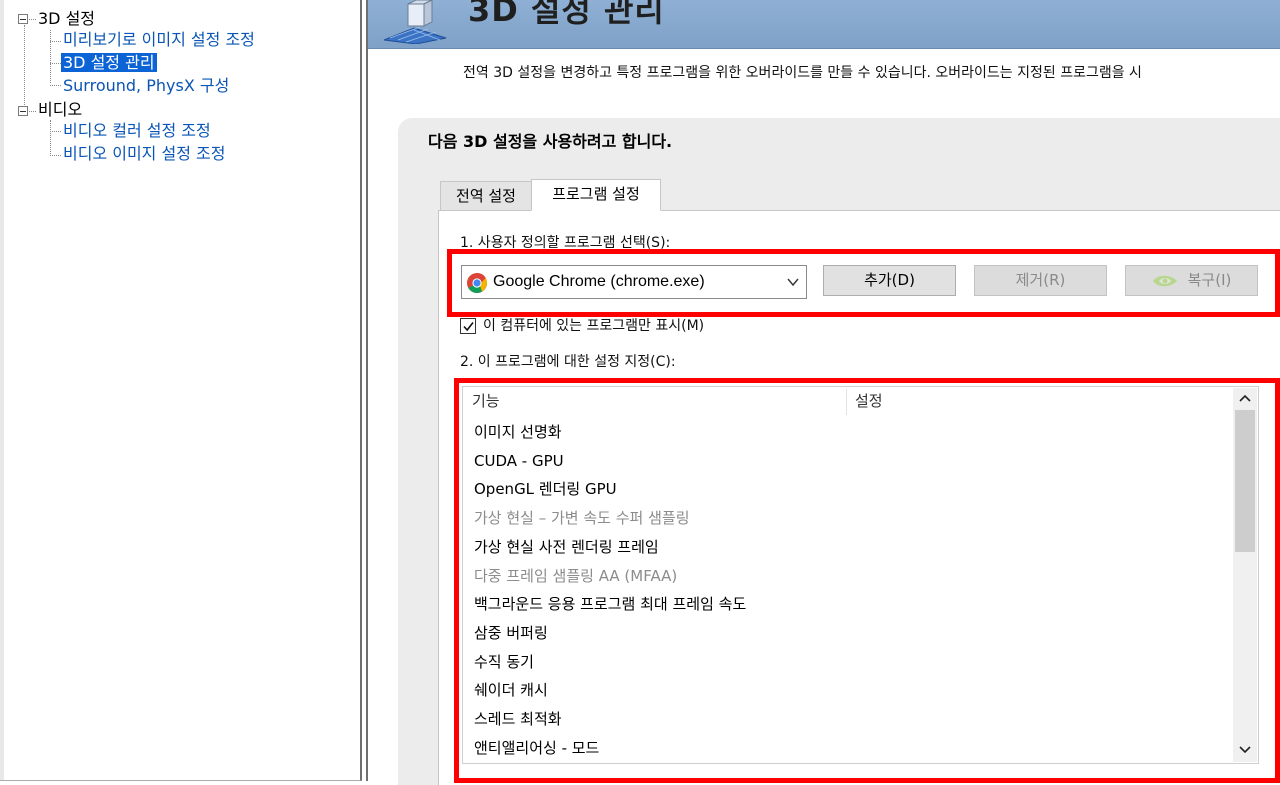  What do you see at coordinates (566, 547) in the screenshot?
I see `feature-row: 가상 현실 사전 렌더링 프레임` at bounding box center [566, 547].